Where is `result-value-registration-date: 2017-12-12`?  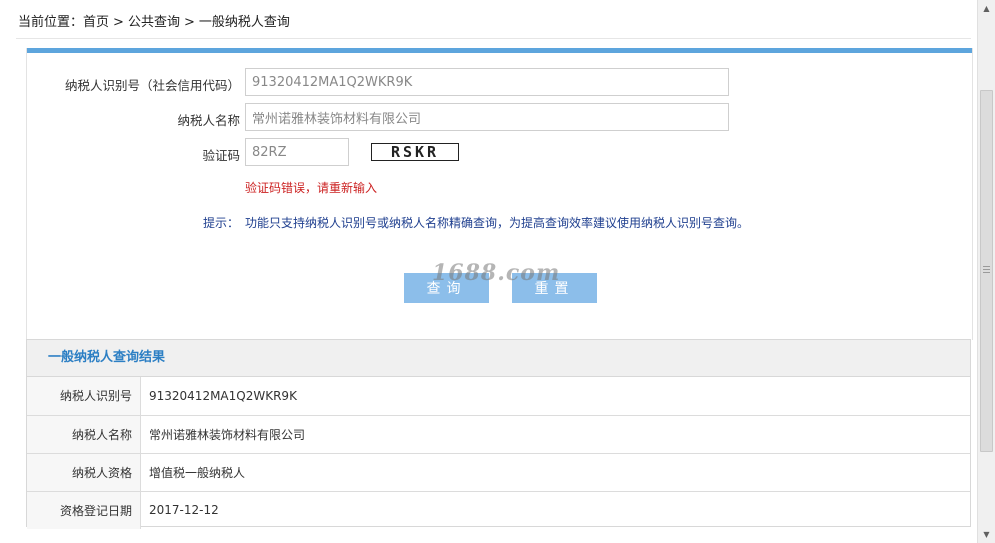
result-value-registration-date: 2017-12-12 is located at coordinates (184, 510).